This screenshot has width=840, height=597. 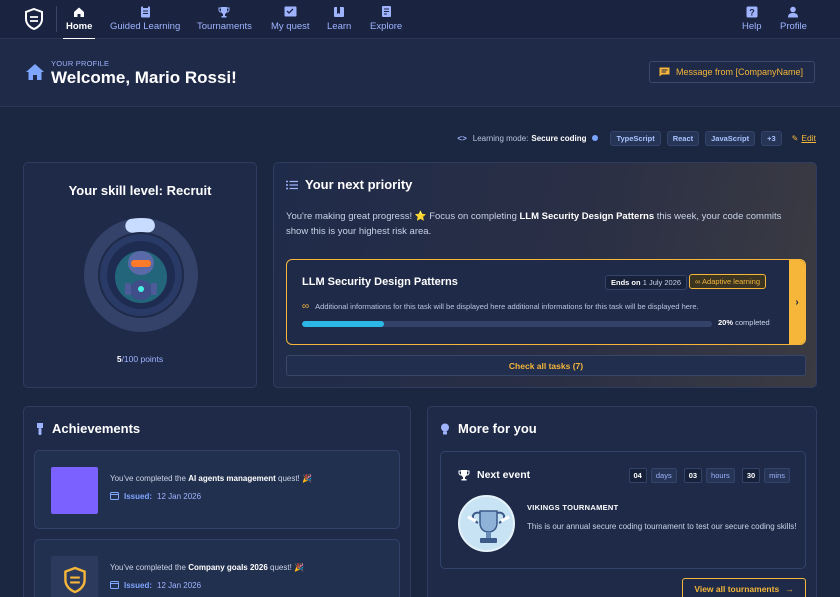 What do you see at coordinates (752, 20) in the screenshot?
I see `nav-help: ? Help` at bounding box center [752, 20].